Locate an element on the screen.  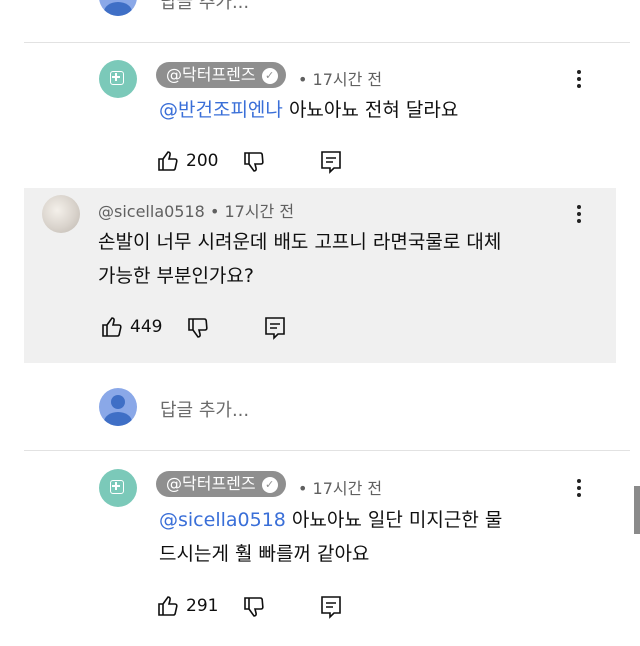
like-count: 200 is located at coordinates (202, 161).